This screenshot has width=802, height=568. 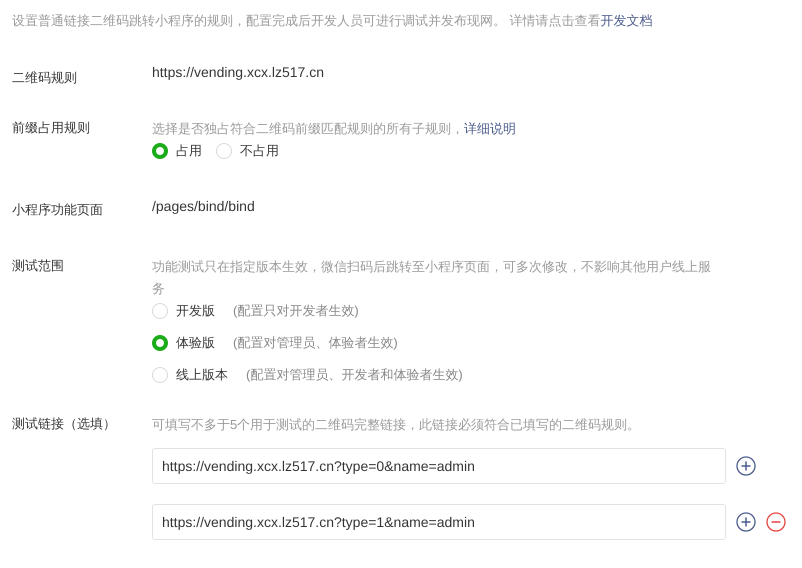 I want to click on radio-option: 占用, so click(x=177, y=151).